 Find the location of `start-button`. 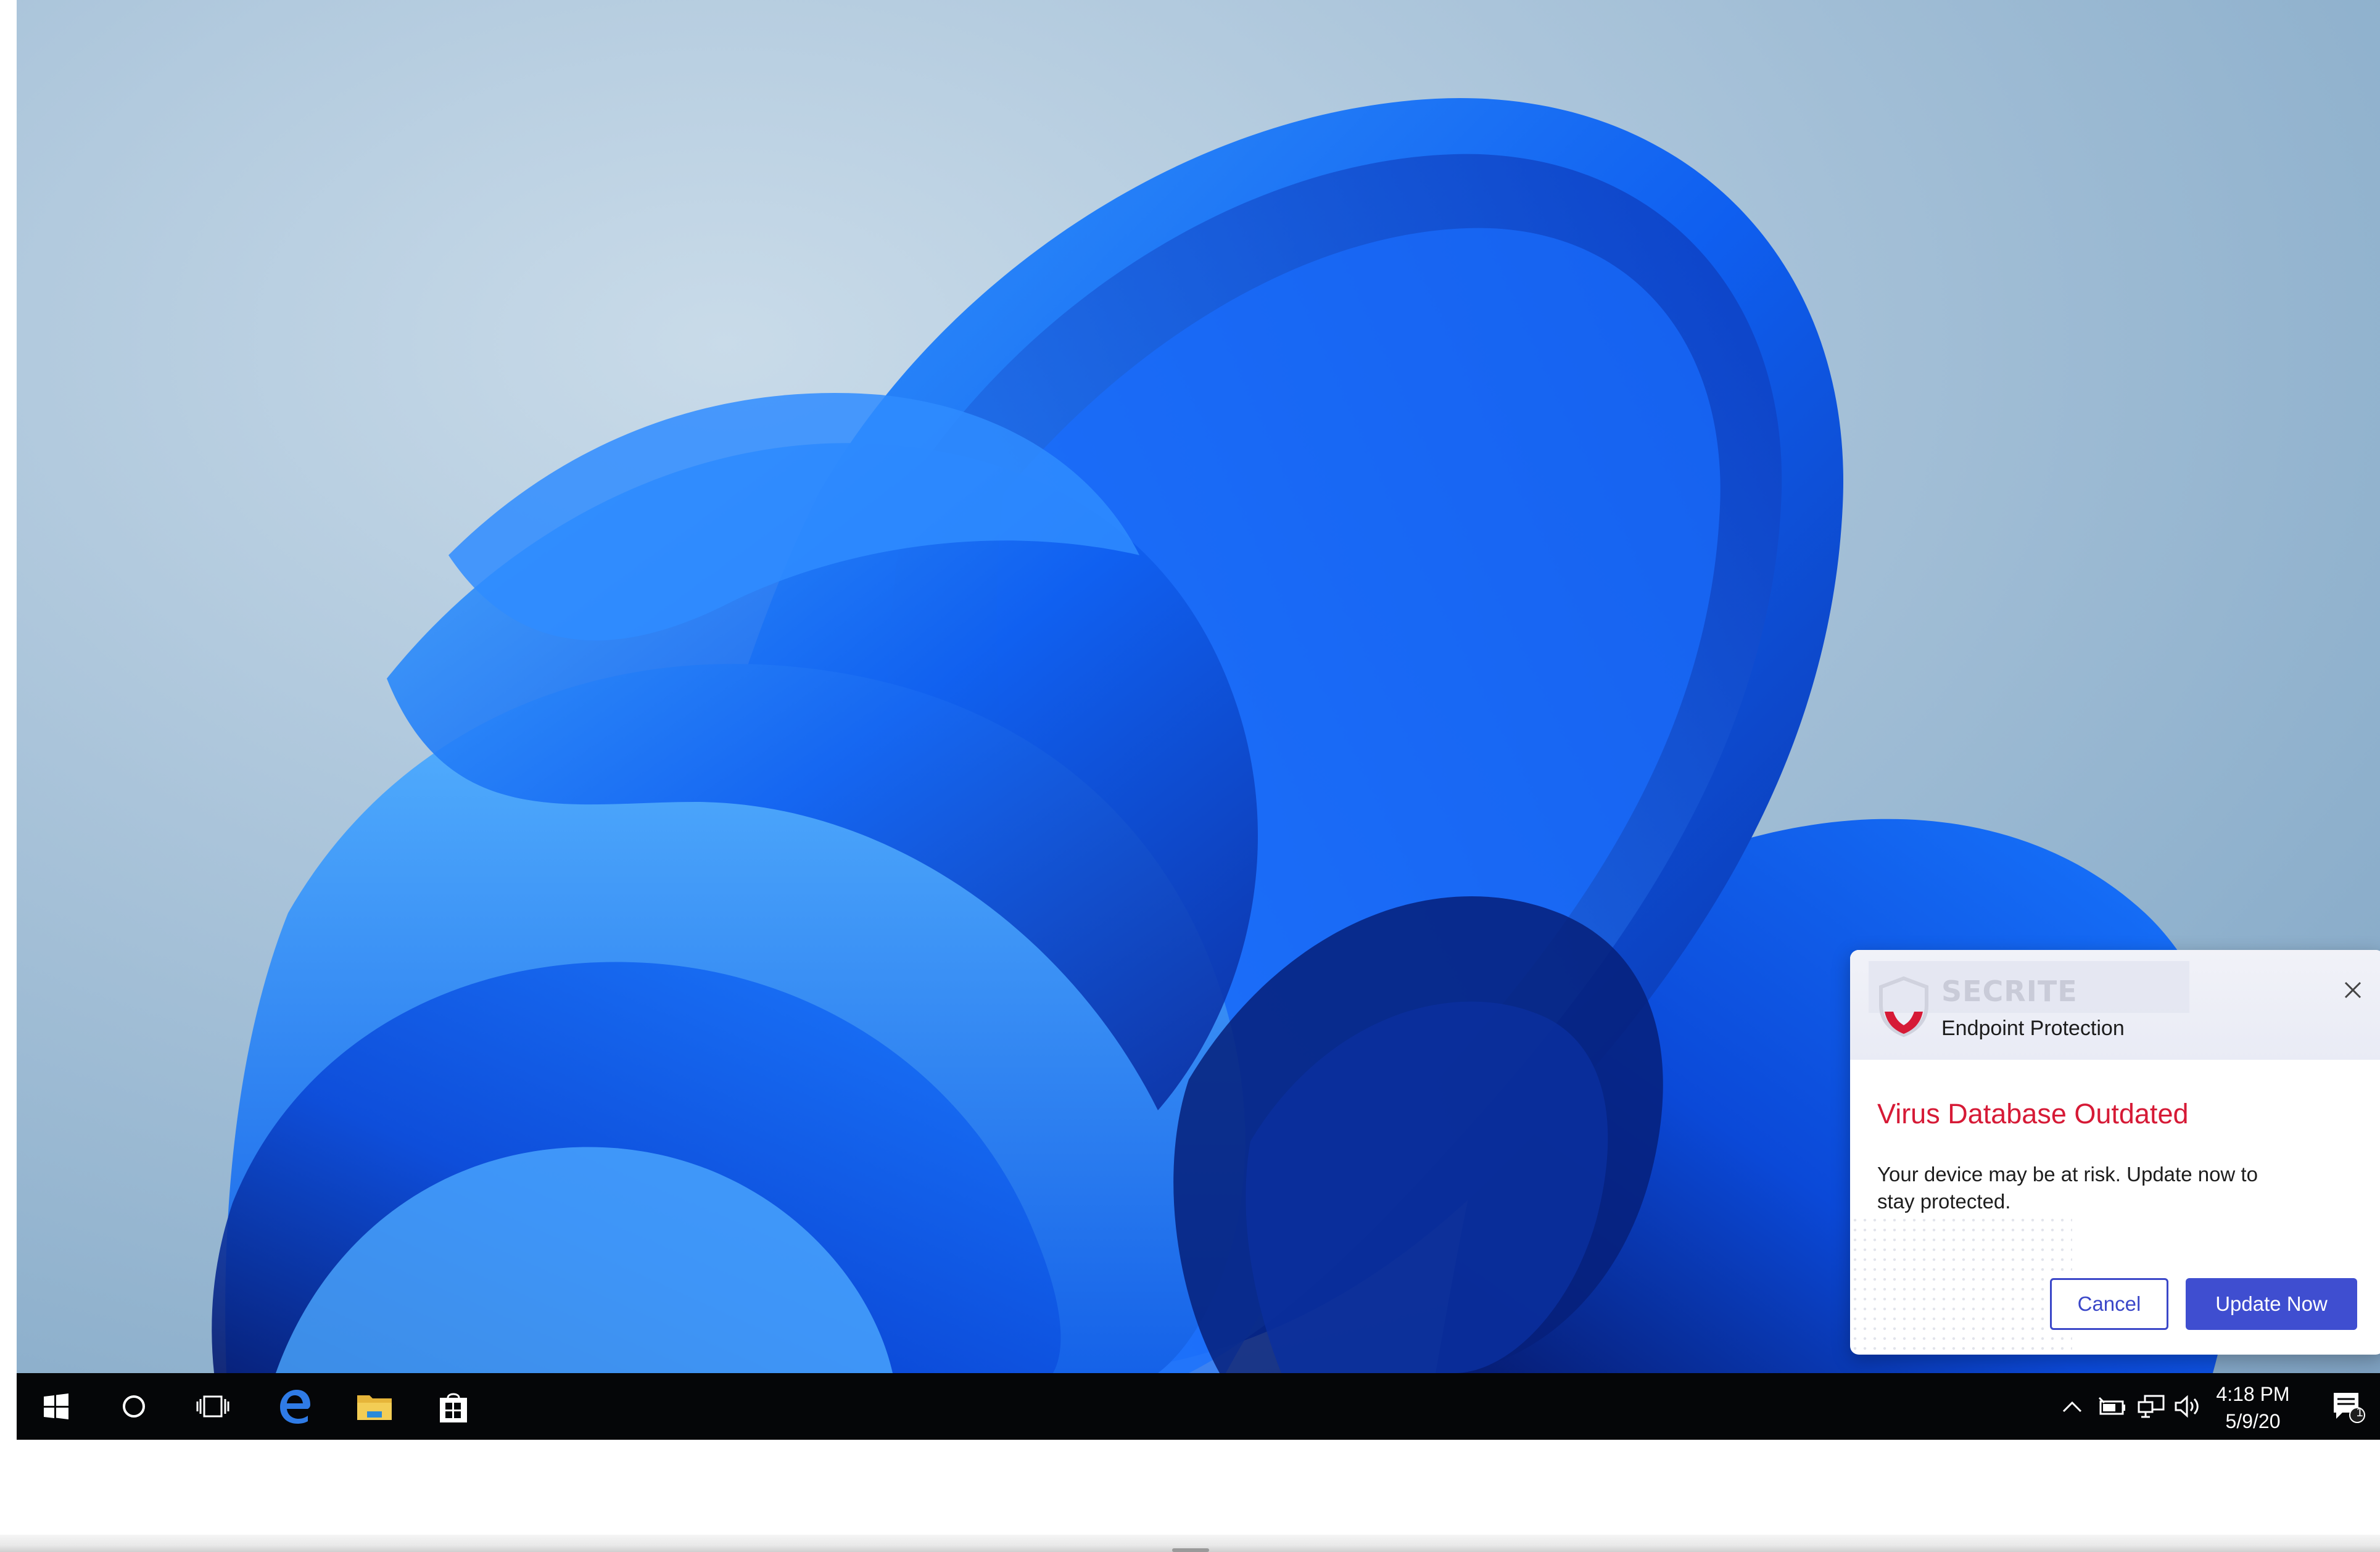

start-button is located at coordinates (56, 1406).